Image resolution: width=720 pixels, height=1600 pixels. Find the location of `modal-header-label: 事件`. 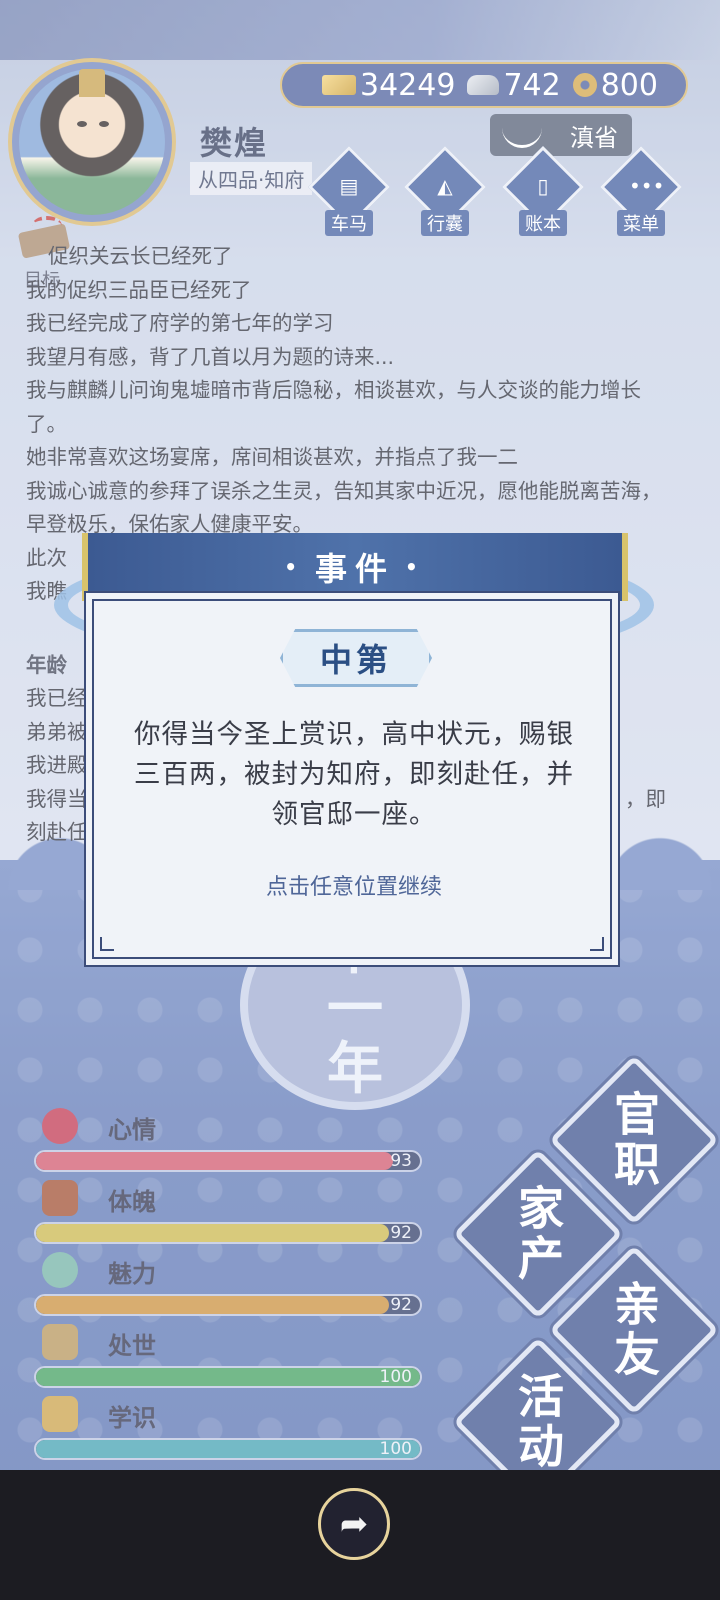

modal-header-label: 事件 is located at coordinates (354, 569).